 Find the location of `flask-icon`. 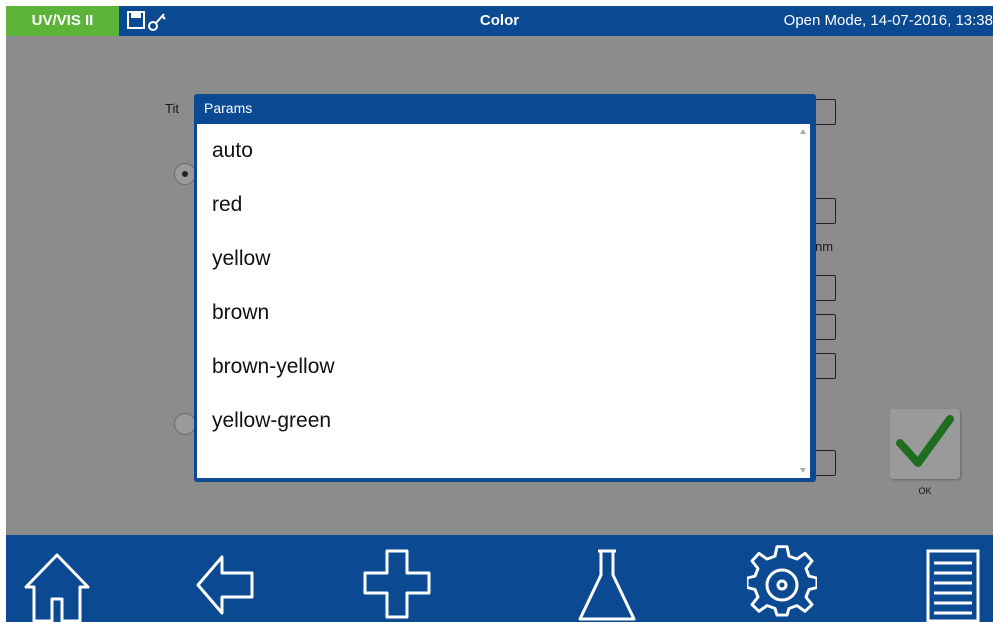

flask-icon is located at coordinates (607, 585).